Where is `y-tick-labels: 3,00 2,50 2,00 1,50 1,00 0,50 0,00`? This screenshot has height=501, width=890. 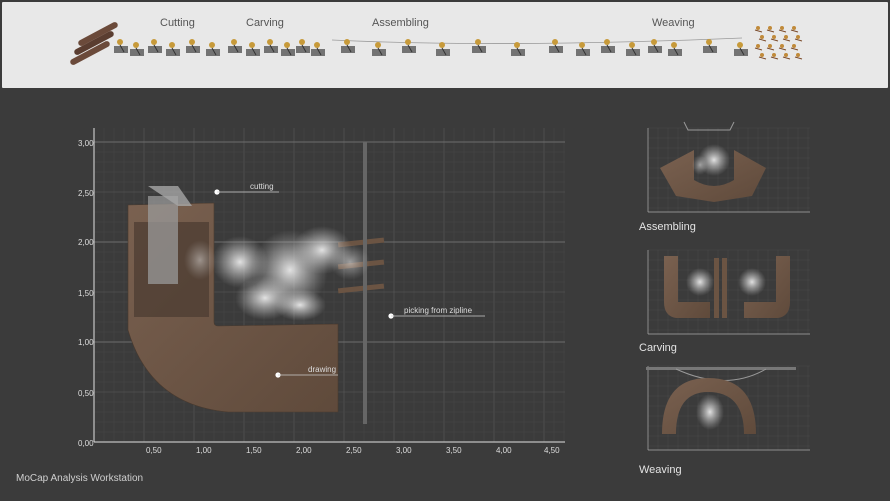 y-tick-labels: 3,00 2,50 2,00 1,50 1,00 0,50 0,00 is located at coordinates (86, 293).